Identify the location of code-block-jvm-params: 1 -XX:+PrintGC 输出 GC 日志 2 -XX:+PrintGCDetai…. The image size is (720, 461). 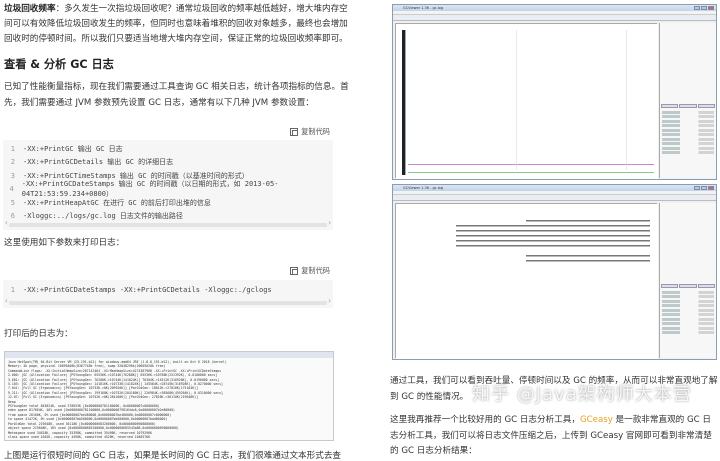
(168, 185).